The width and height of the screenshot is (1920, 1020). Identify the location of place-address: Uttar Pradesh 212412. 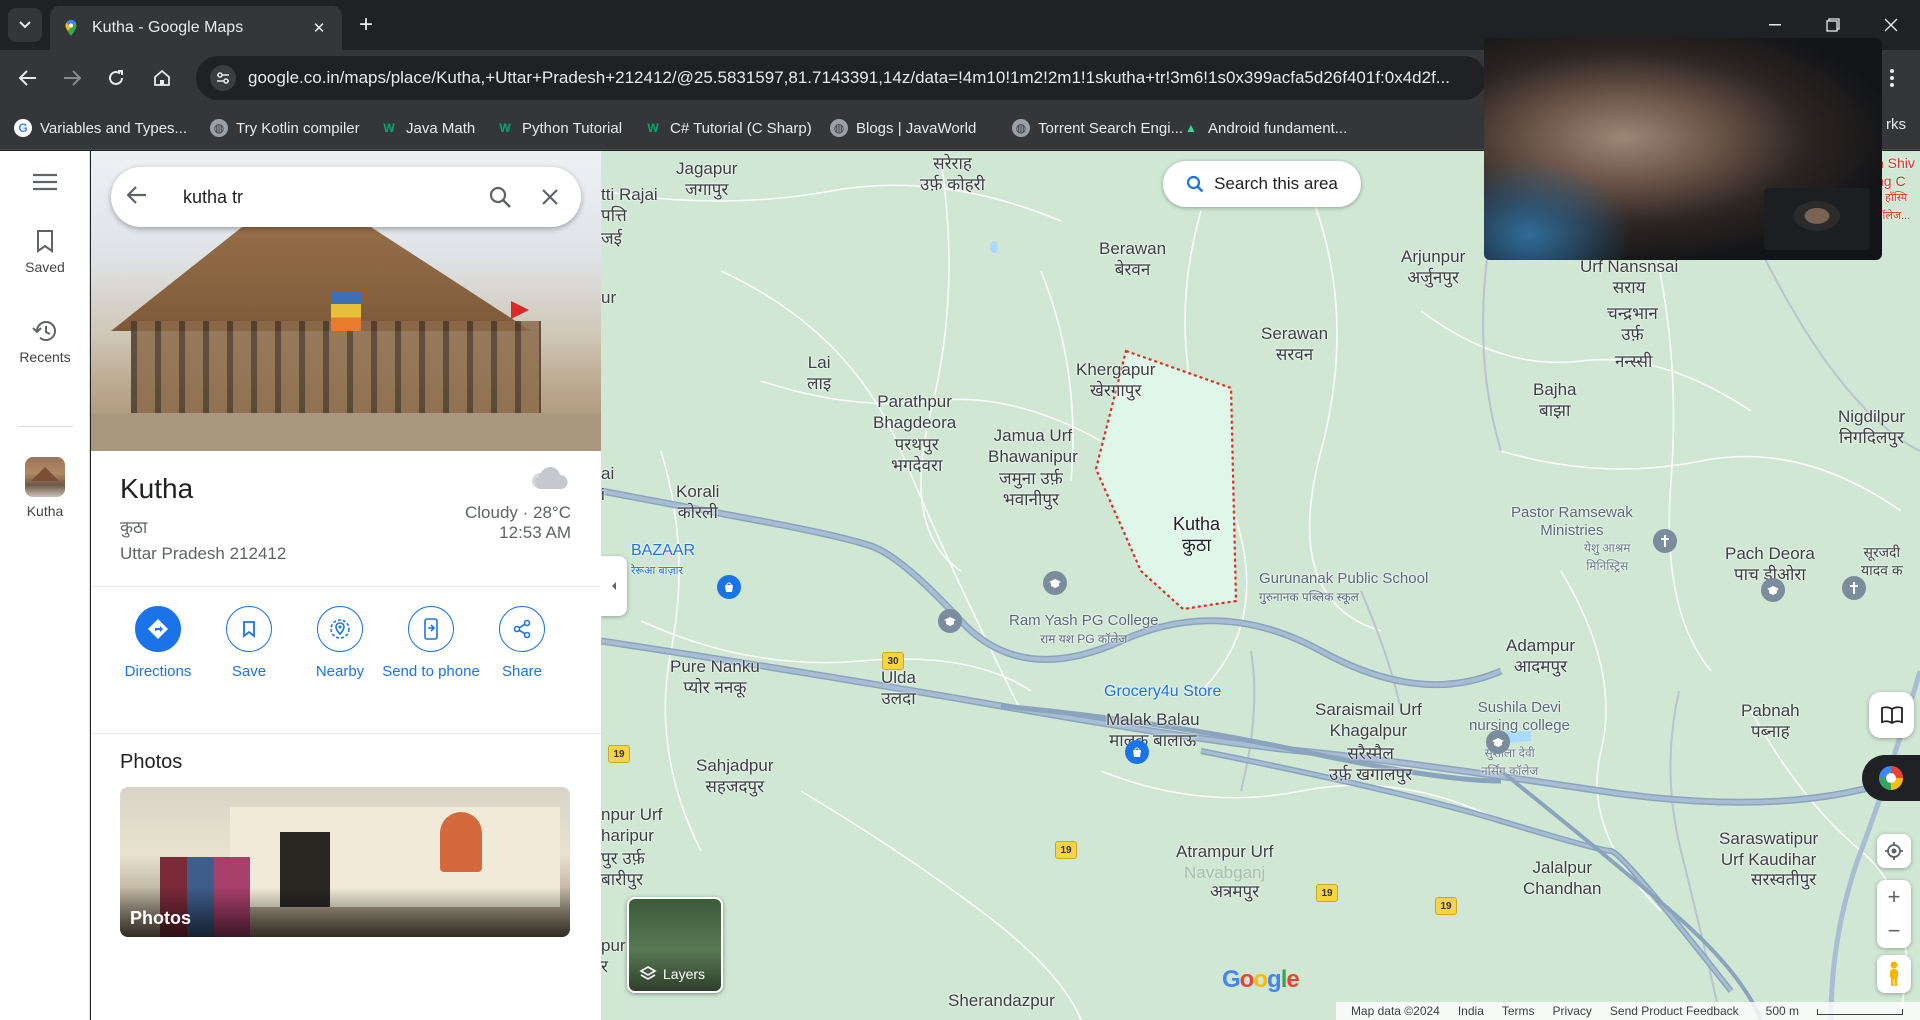
(203, 553).